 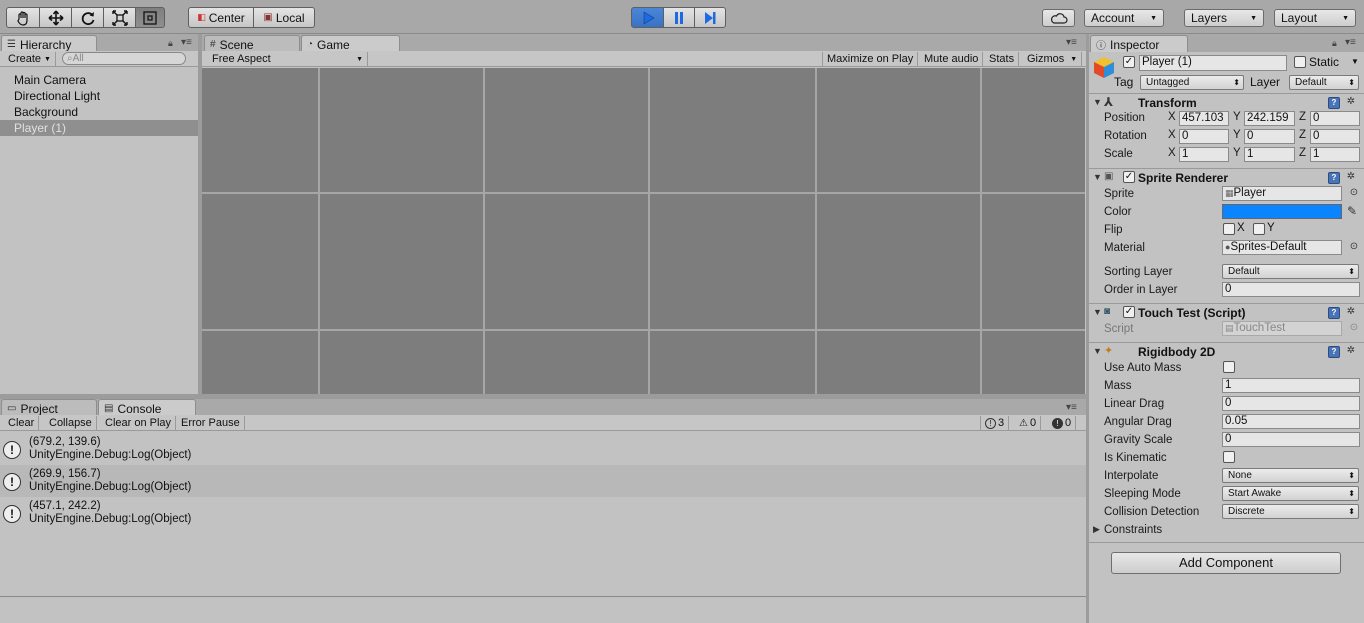 I want to click on eyedropper-icon: ✎, so click(x=1352, y=211).